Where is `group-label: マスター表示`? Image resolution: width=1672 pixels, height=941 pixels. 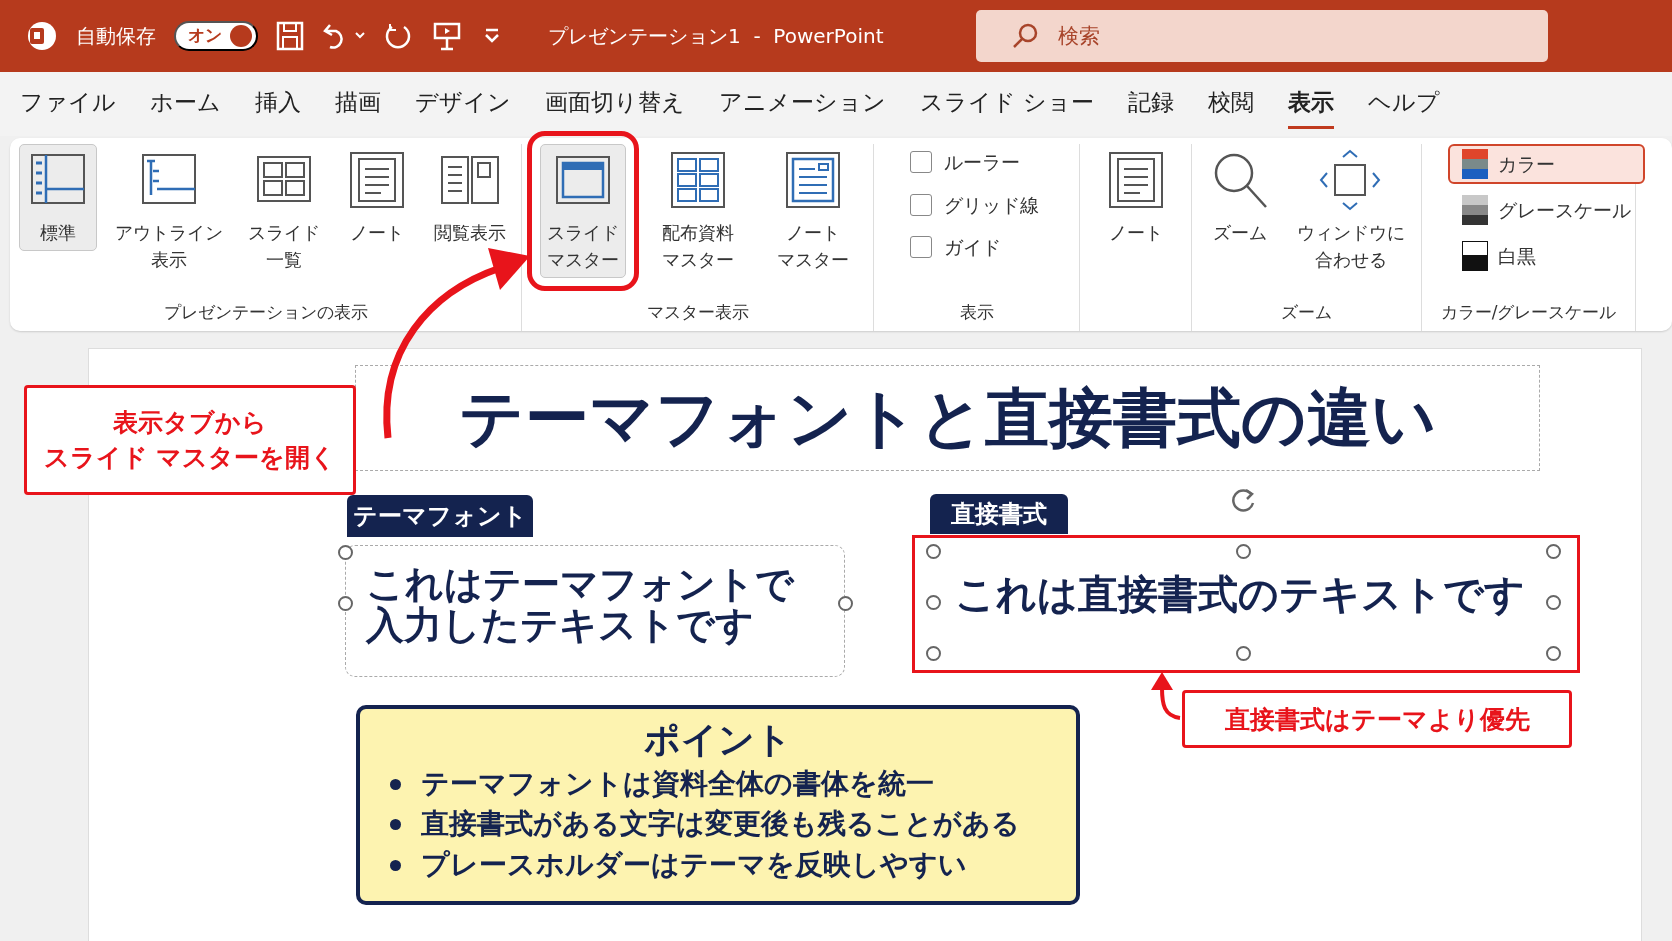
group-label: マスター表示 is located at coordinates (697, 312).